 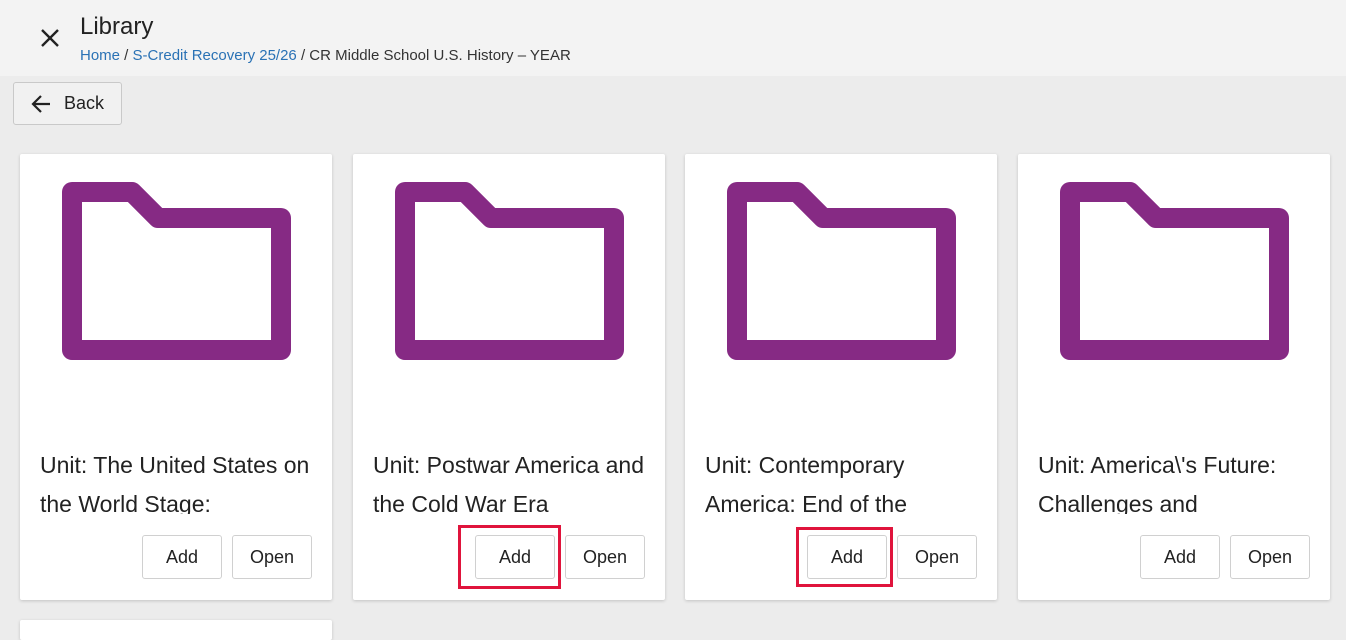 What do you see at coordinates (440, 55) in the screenshot?
I see `breadcrumb-current: CR Middle School U.S. History – YEAR` at bounding box center [440, 55].